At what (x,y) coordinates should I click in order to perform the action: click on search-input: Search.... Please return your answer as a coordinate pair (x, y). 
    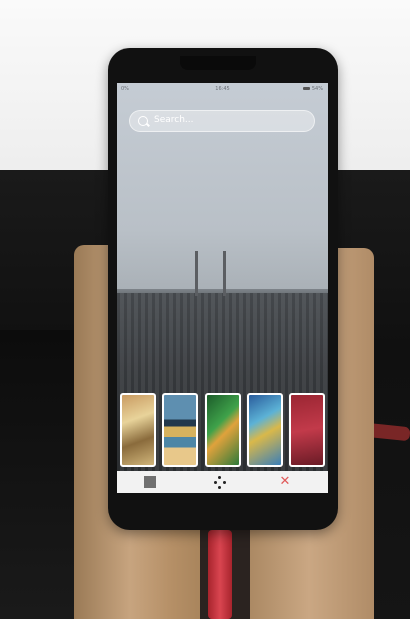
    Looking at the image, I should click on (222, 121).